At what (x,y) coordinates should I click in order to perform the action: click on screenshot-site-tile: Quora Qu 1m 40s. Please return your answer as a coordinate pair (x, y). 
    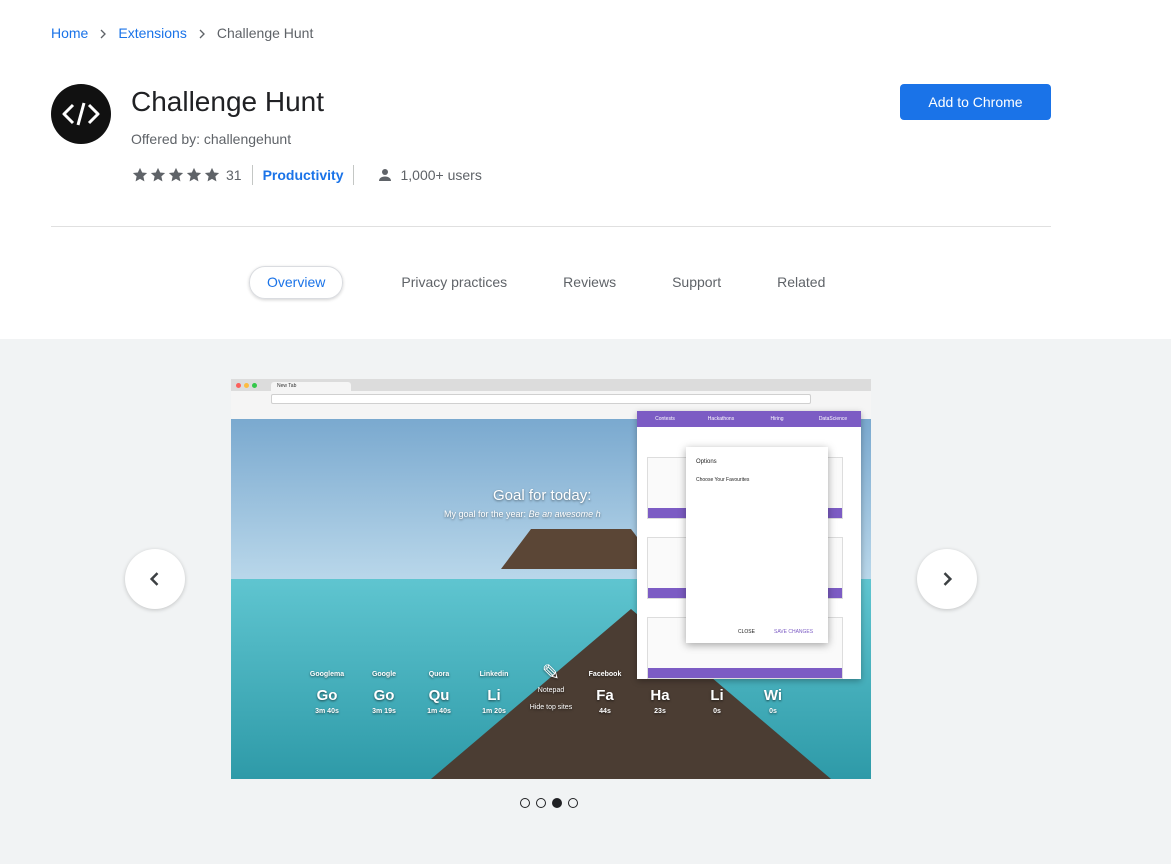
    Looking at the image, I should click on (439, 693).